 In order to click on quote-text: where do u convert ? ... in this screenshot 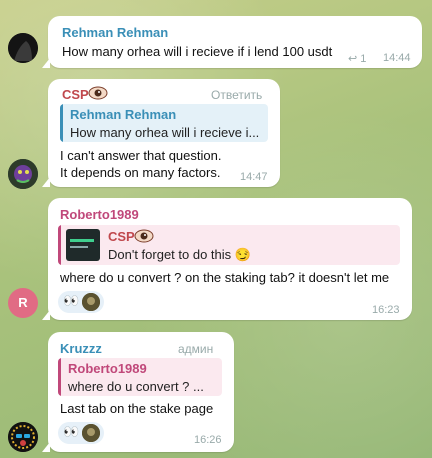, I will do `click(136, 386)`.